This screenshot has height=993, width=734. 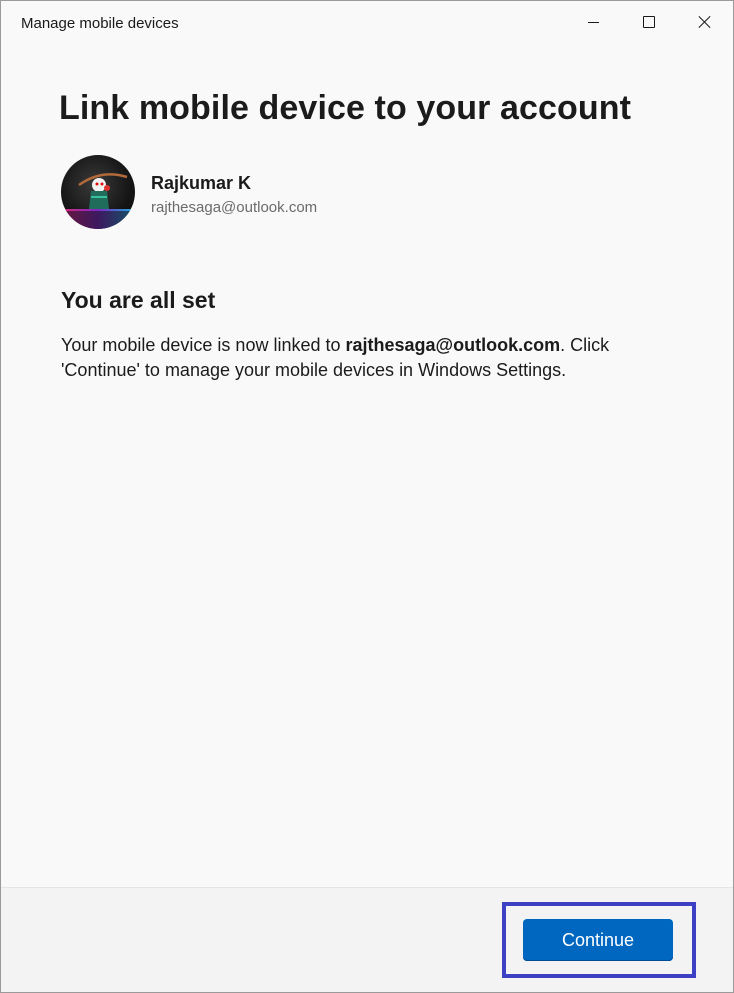 What do you see at coordinates (98, 201) in the screenshot?
I see `avatar-picture-icon` at bounding box center [98, 201].